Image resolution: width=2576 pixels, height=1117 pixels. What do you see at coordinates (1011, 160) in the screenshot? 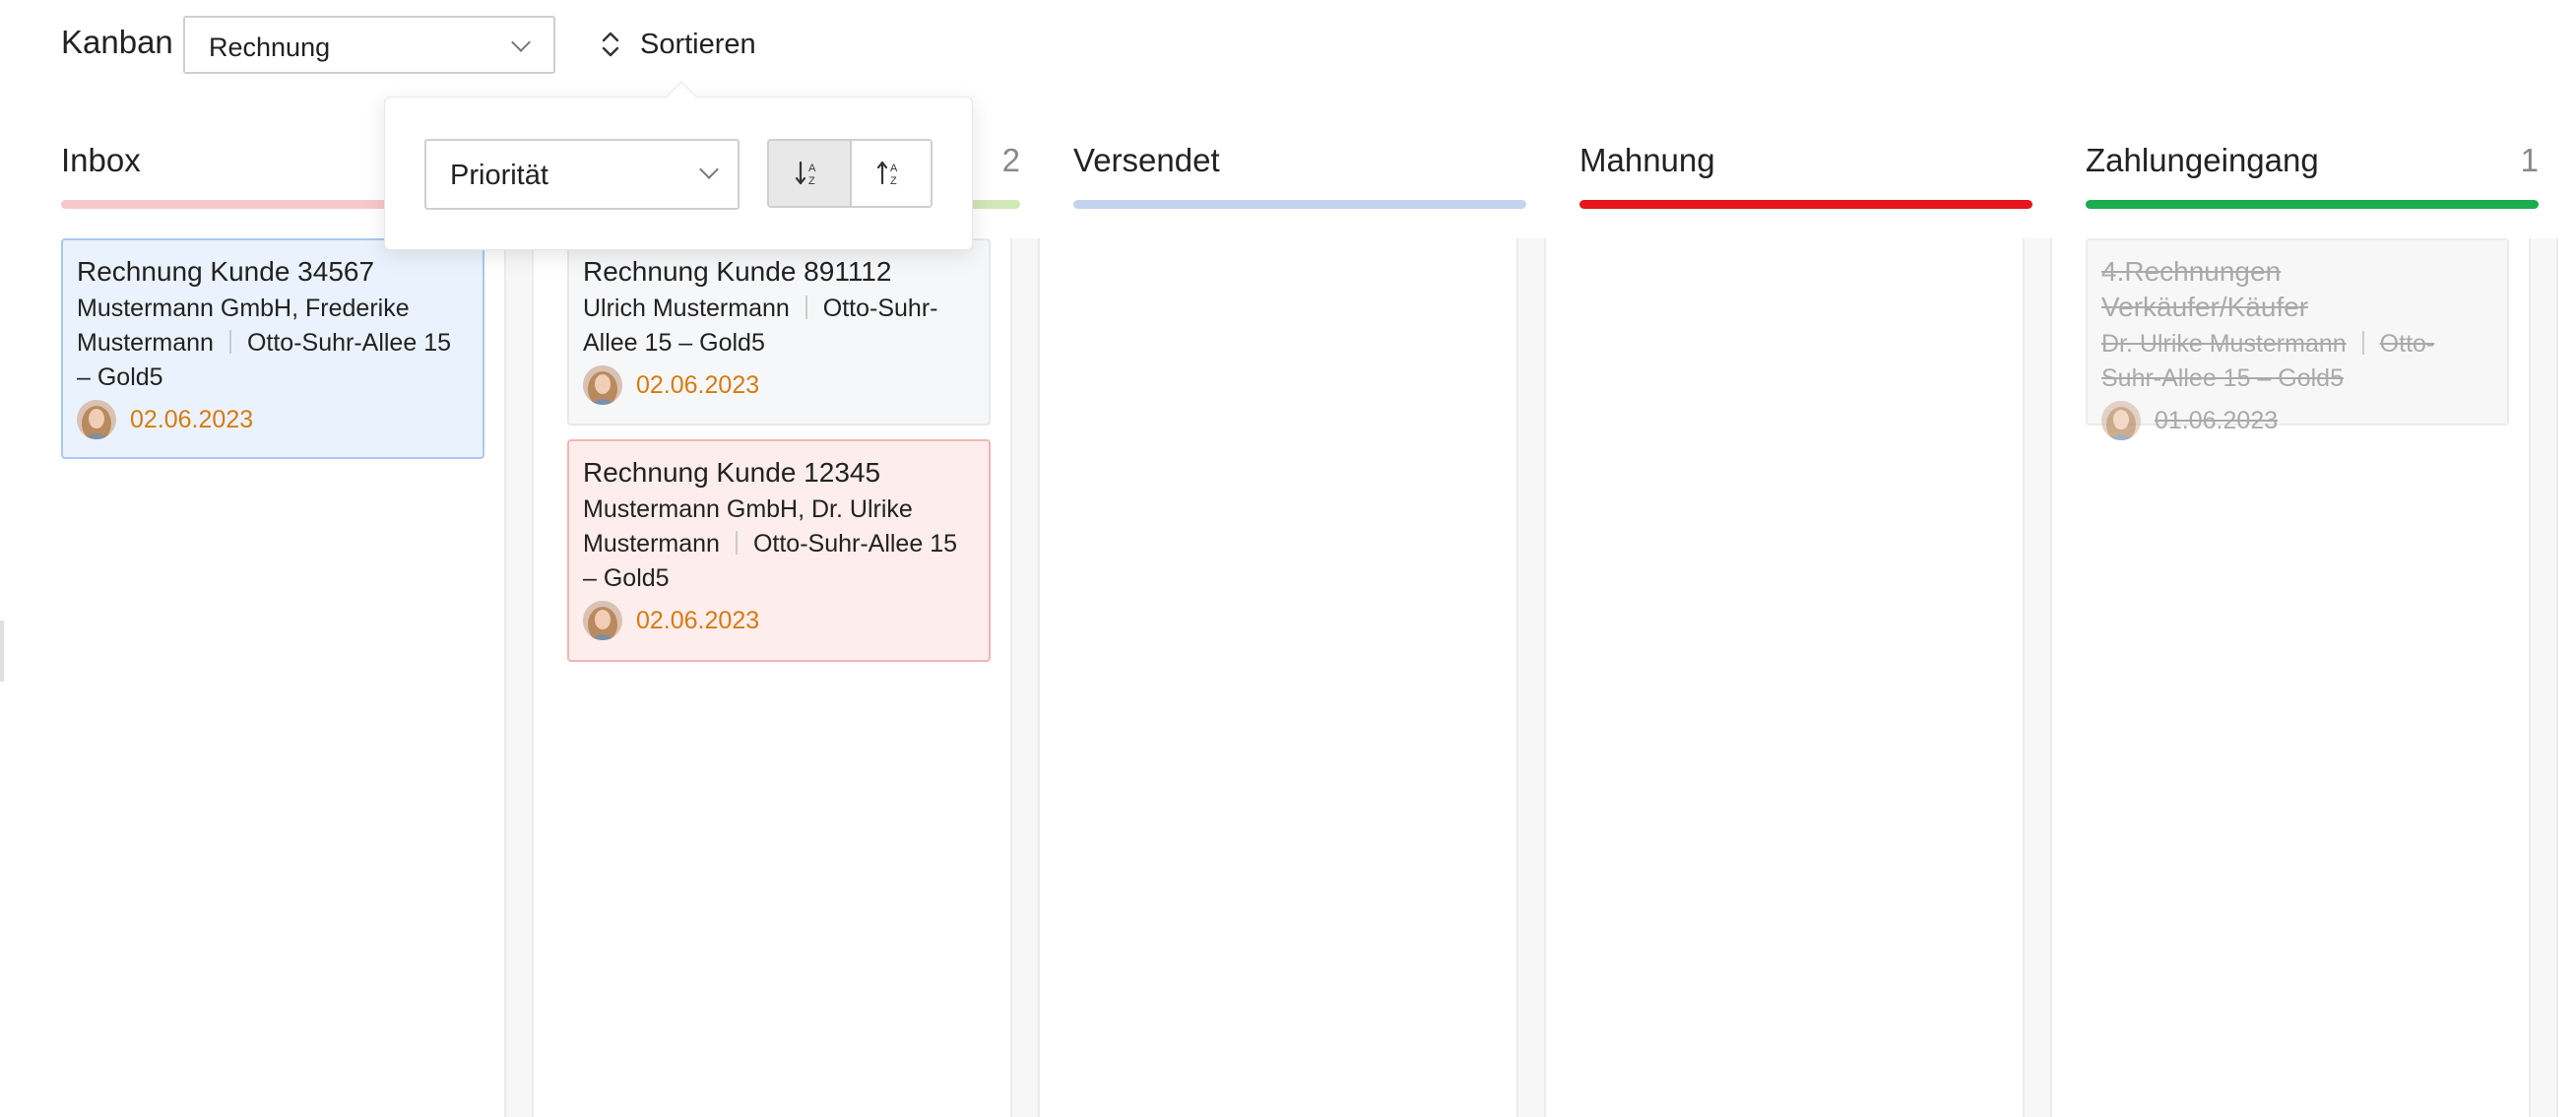
I see `column-count: 2` at bounding box center [1011, 160].